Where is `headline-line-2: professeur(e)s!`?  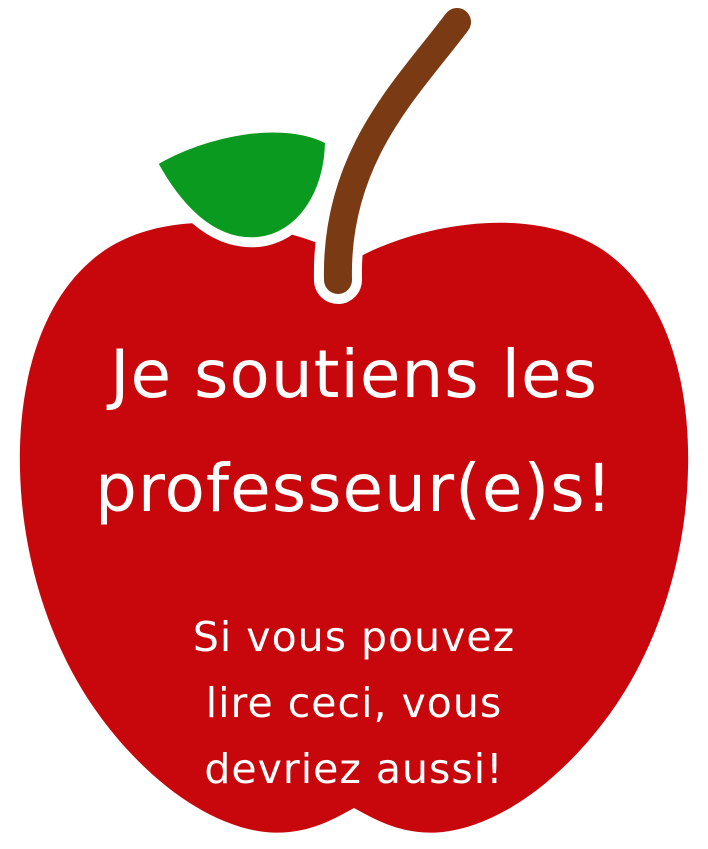 headline-line-2: professeur(e)s! is located at coordinates (354, 488).